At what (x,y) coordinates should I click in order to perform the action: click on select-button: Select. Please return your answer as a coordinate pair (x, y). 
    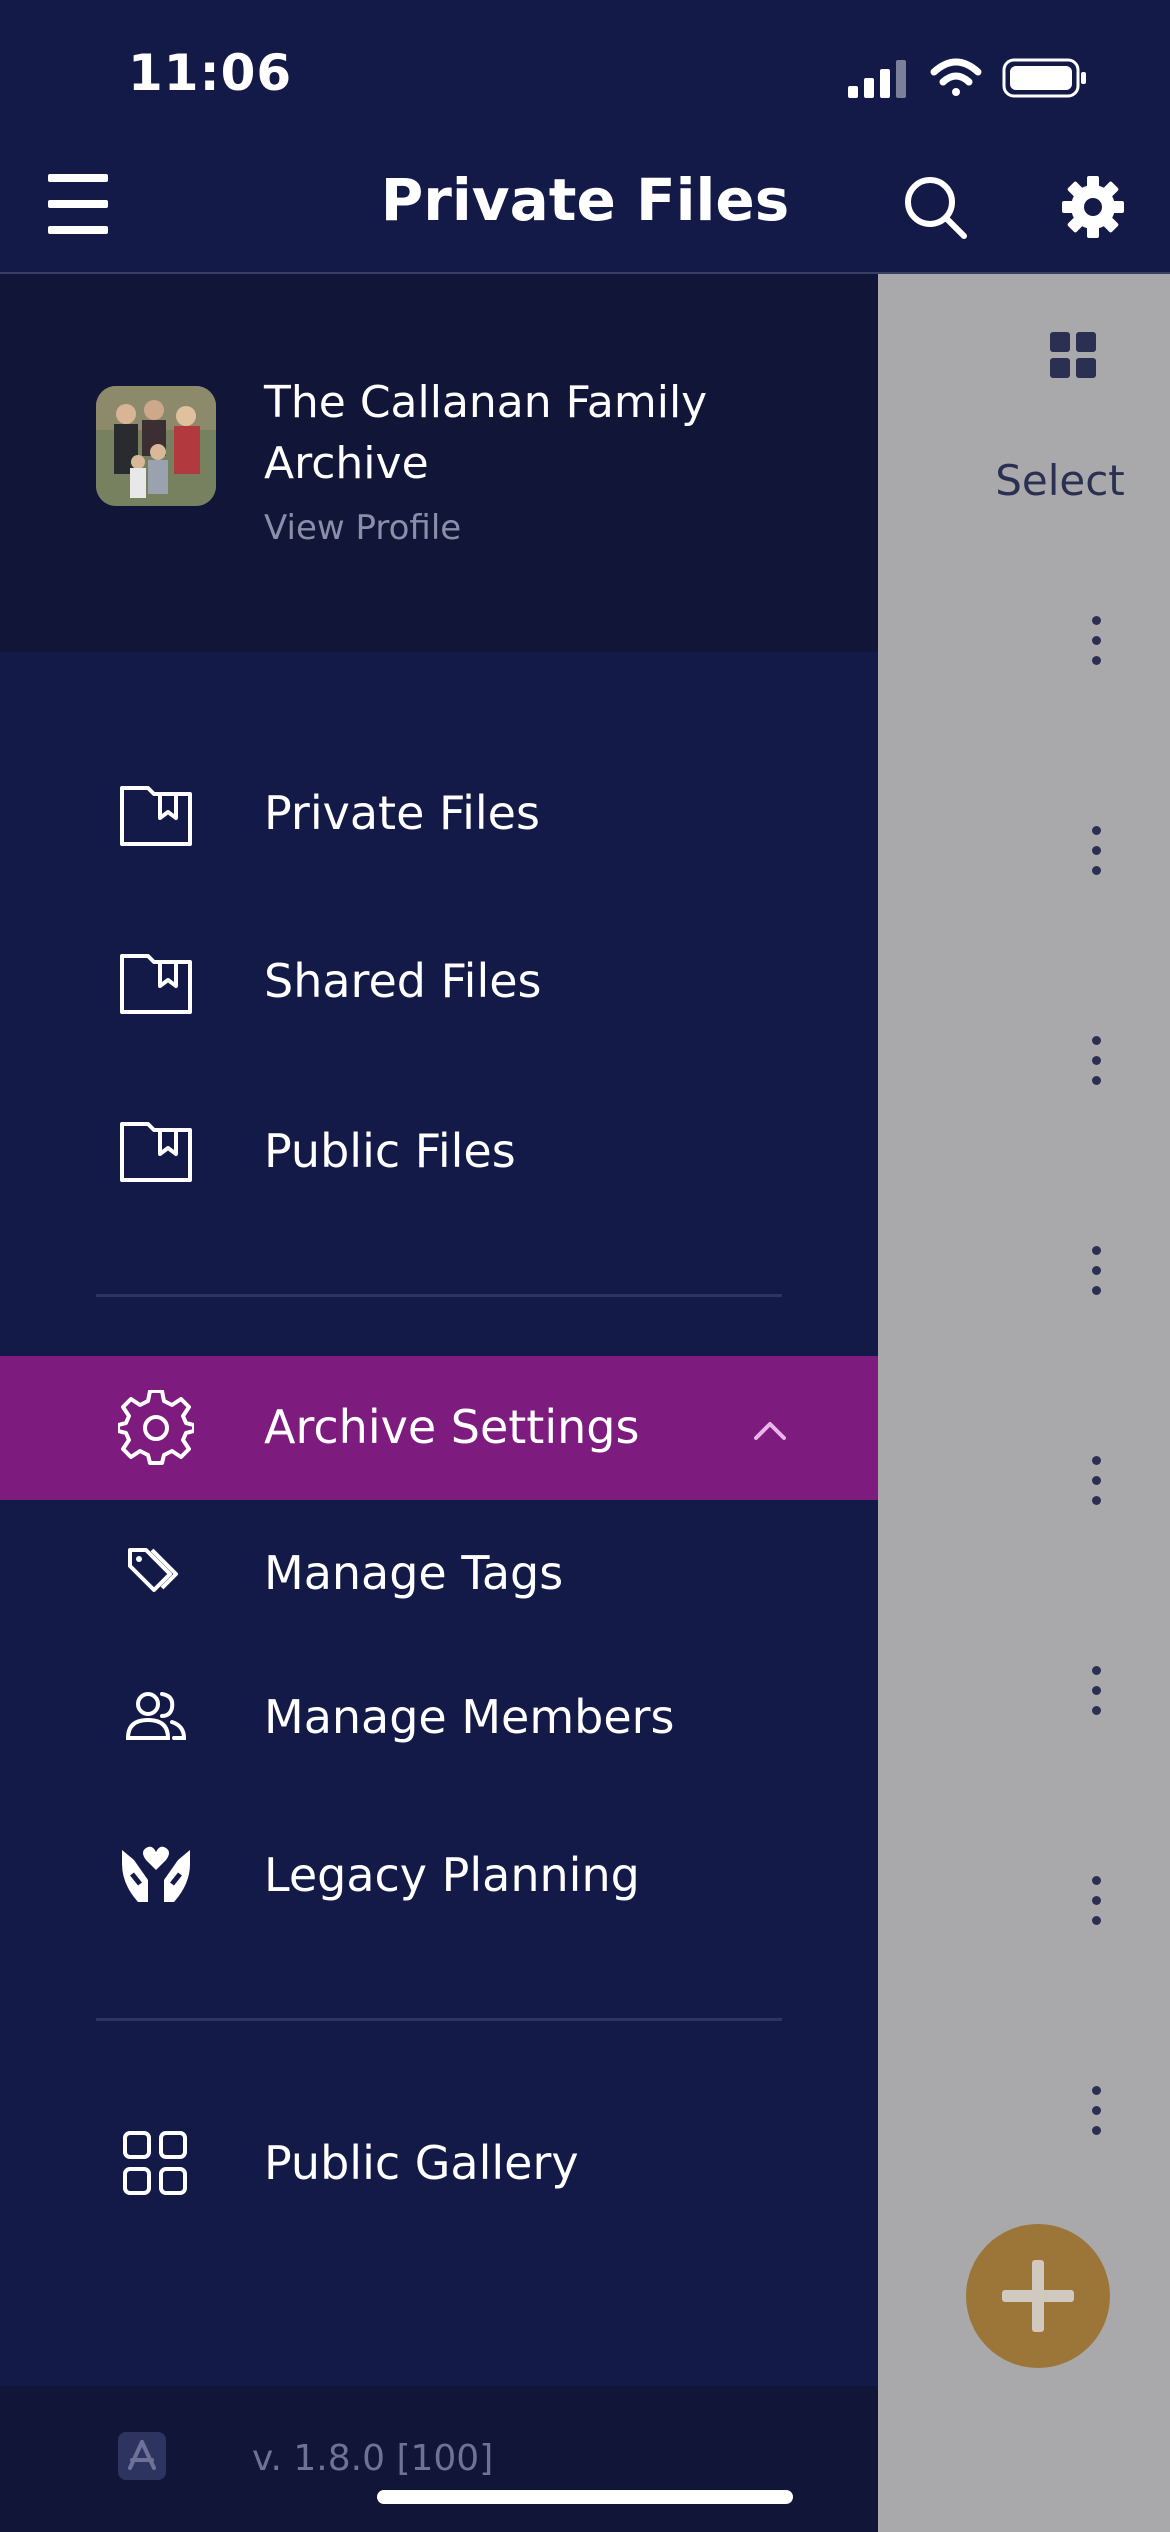
    Looking at the image, I should click on (1060, 480).